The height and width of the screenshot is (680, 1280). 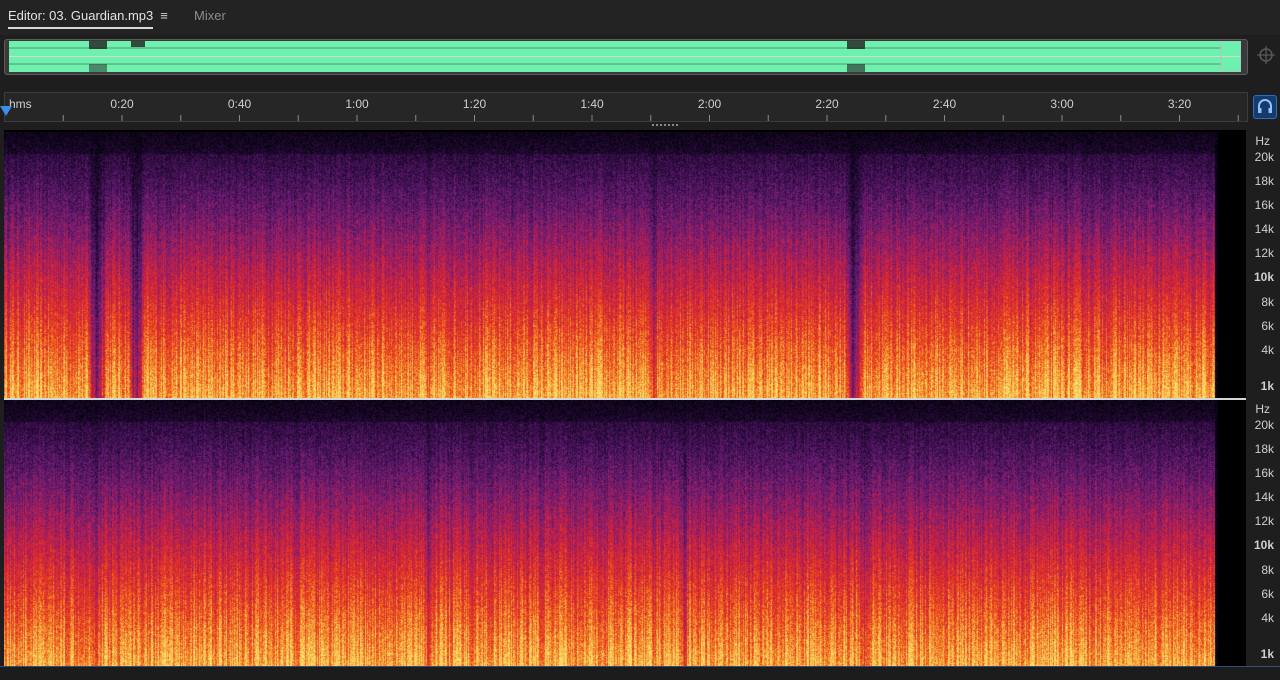 I want to click on panel-splitter-handle, so click(x=666, y=126).